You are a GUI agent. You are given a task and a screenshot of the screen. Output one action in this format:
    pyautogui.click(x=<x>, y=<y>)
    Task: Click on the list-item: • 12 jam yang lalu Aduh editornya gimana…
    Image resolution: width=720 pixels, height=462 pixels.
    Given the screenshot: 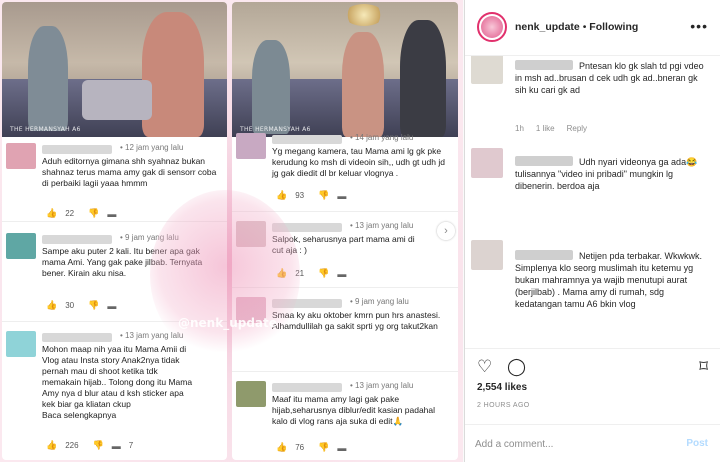 What is the action you would take?
    pyautogui.click(x=114, y=181)
    